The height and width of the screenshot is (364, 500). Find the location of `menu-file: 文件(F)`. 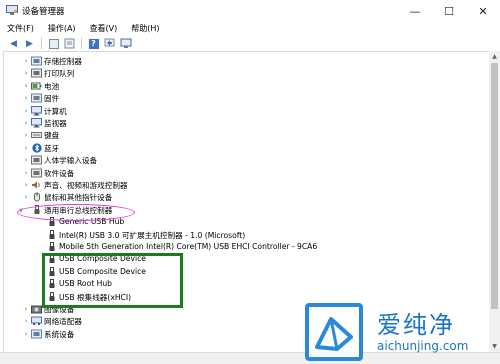

menu-file: 文件(F) is located at coordinates (20, 28).